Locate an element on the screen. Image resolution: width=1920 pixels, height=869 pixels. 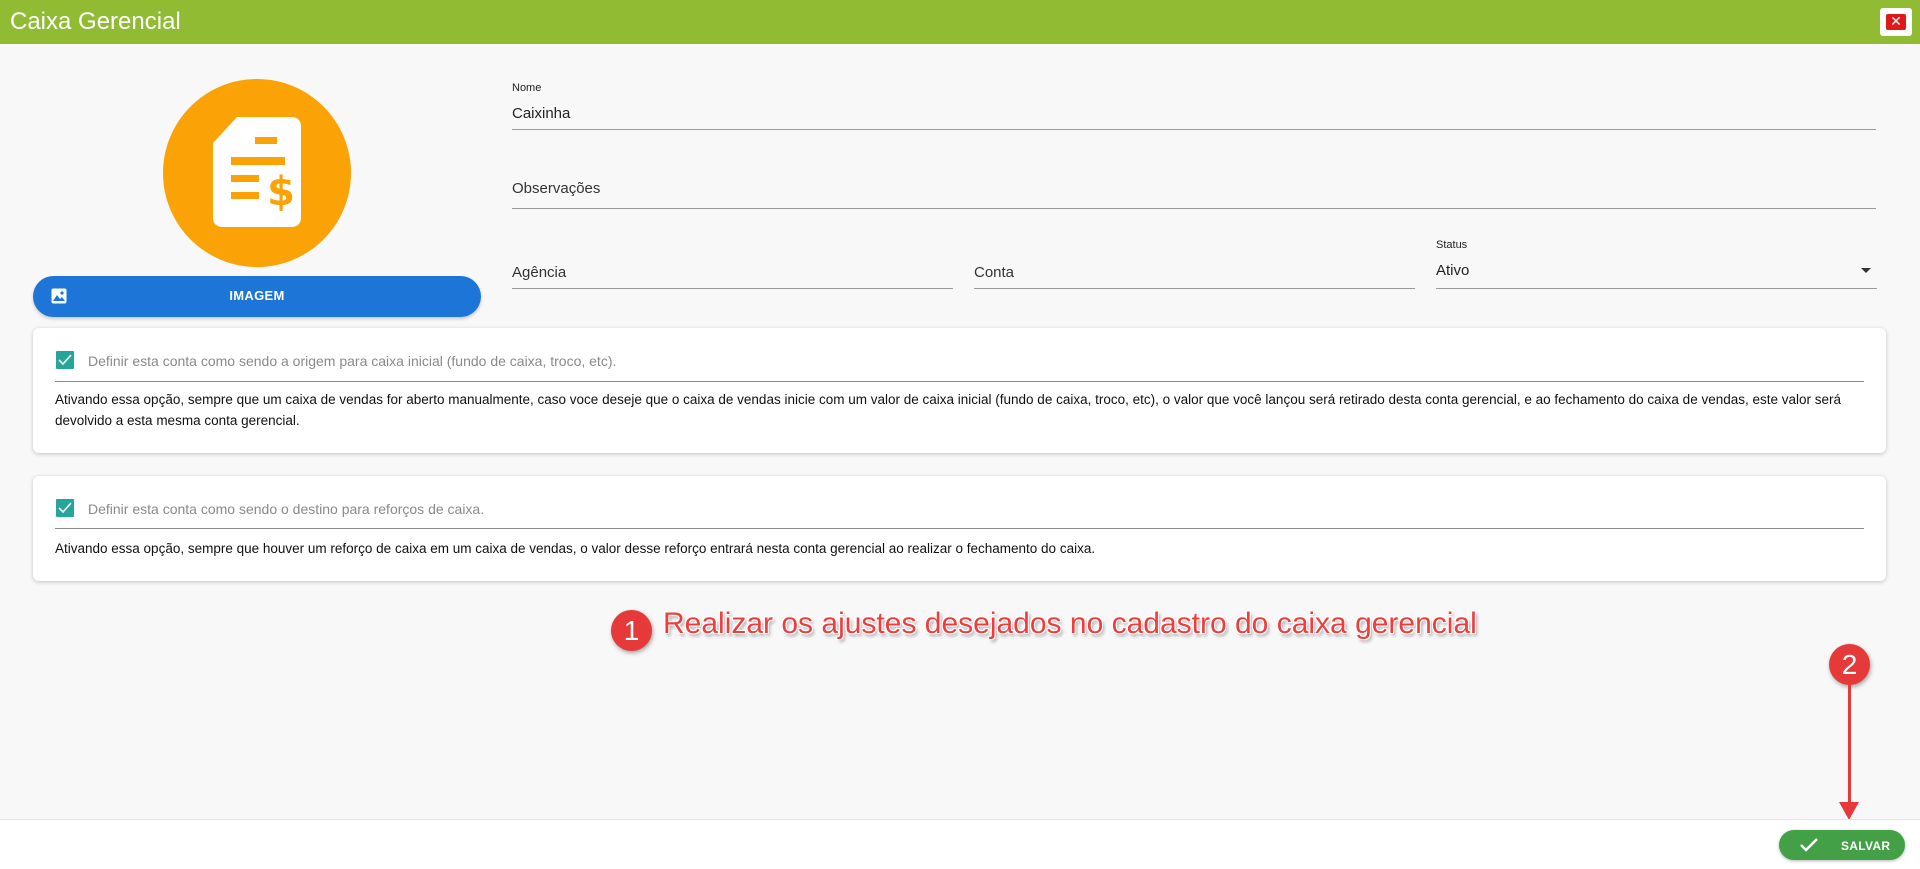
close-icon: ✕ is located at coordinates (1896, 22).